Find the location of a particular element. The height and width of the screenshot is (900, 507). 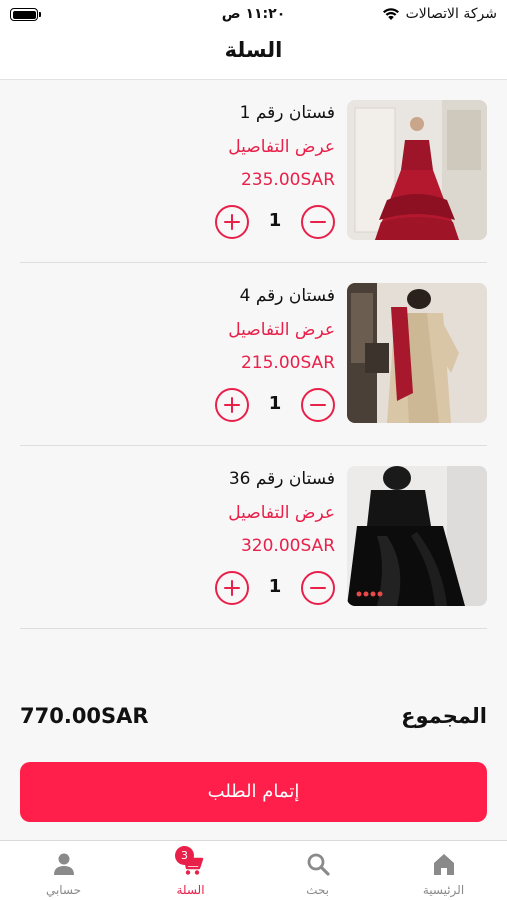

checkout-button: إتمام الطلب is located at coordinates (253, 792).